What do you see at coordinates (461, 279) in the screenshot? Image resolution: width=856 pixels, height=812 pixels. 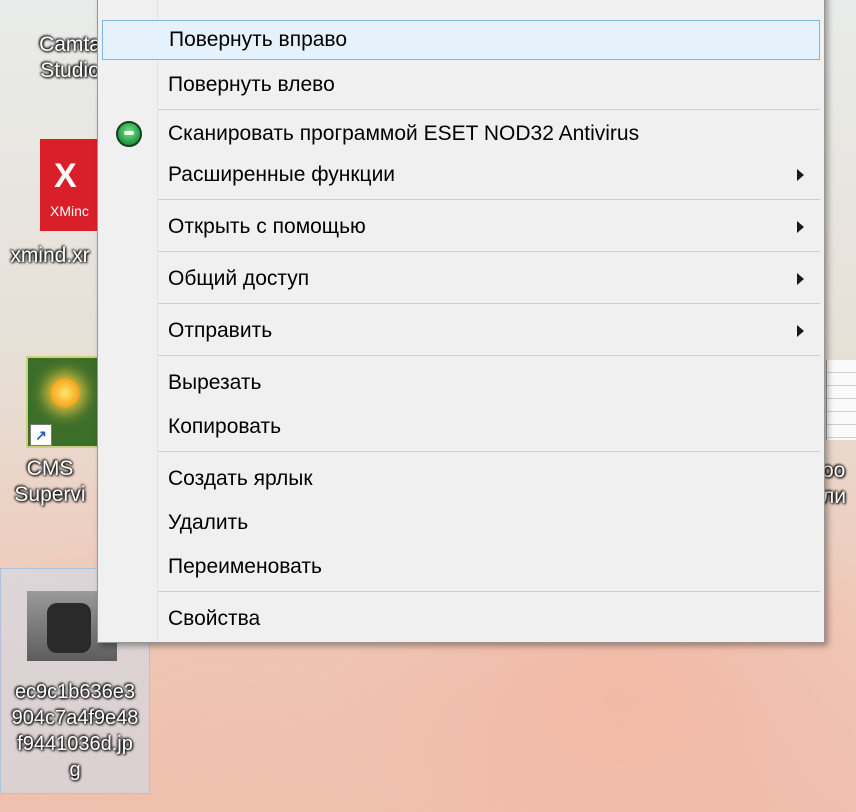 I see `menu-item-share: Общий доступ` at bounding box center [461, 279].